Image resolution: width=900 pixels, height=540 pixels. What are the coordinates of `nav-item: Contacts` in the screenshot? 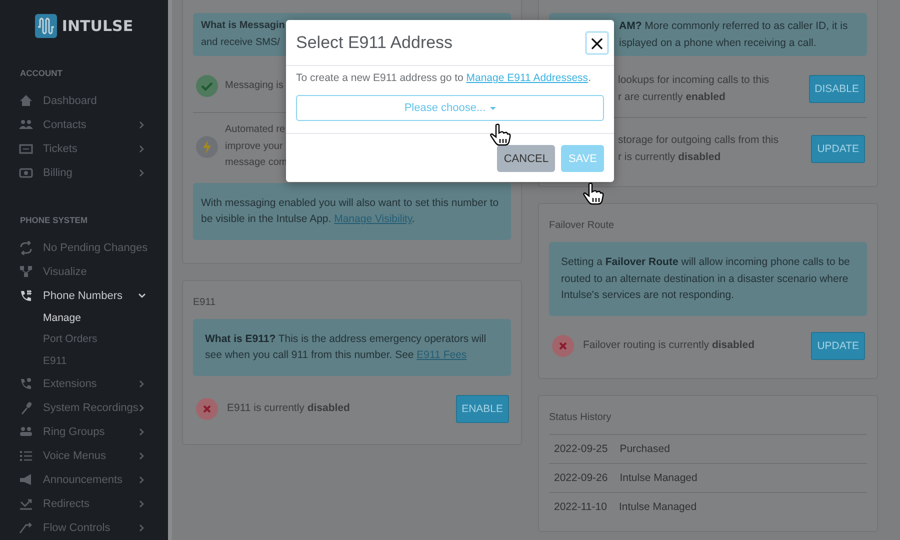 It's located at (84, 125).